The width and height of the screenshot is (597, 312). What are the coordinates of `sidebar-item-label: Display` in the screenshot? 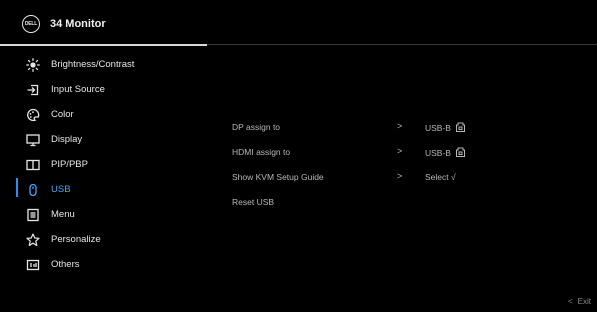 It's located at (67, 139).